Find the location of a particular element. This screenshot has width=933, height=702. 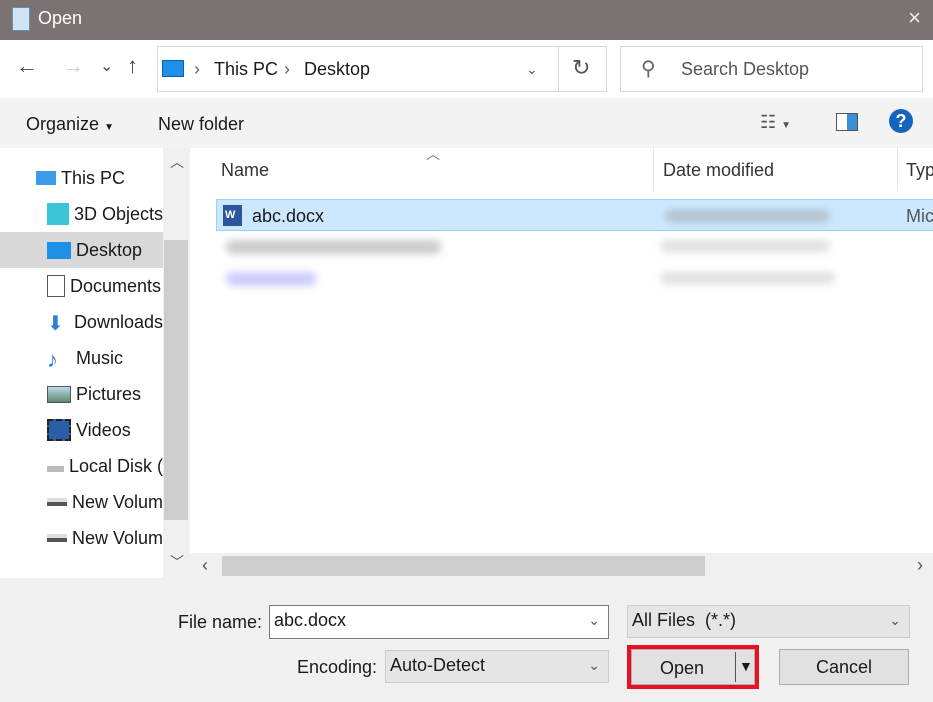

sidebar-scrollbar: ︿ ﹀ is located at coordinates (176, 363).